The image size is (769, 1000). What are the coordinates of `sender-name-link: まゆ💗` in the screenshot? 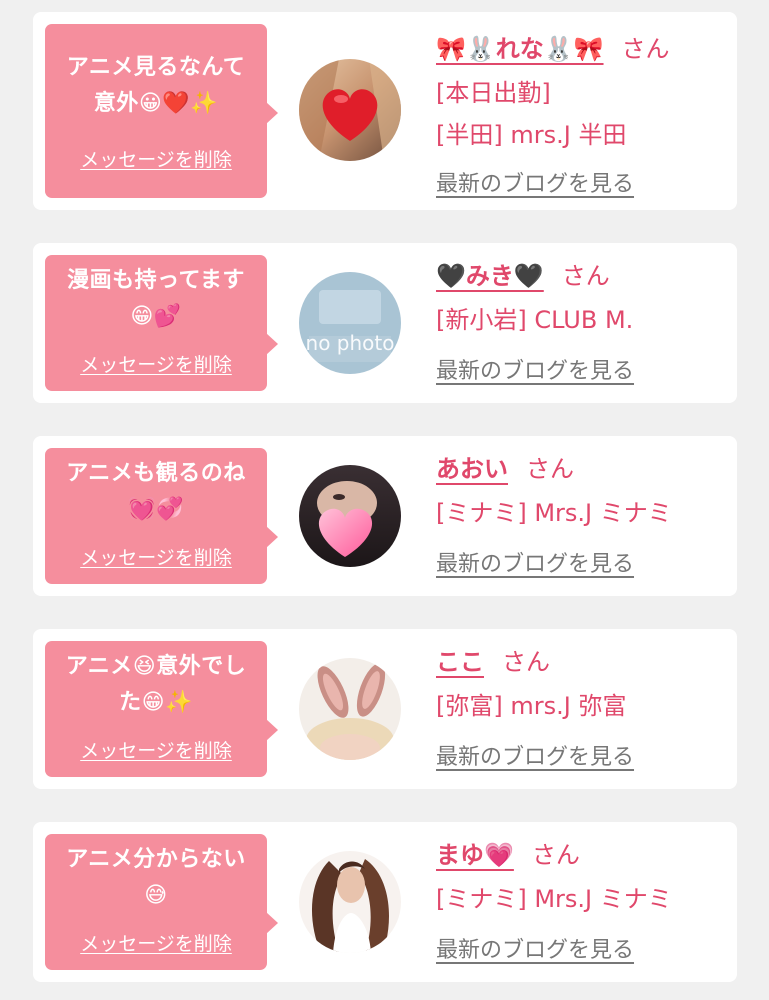 It's located at (475, 855).